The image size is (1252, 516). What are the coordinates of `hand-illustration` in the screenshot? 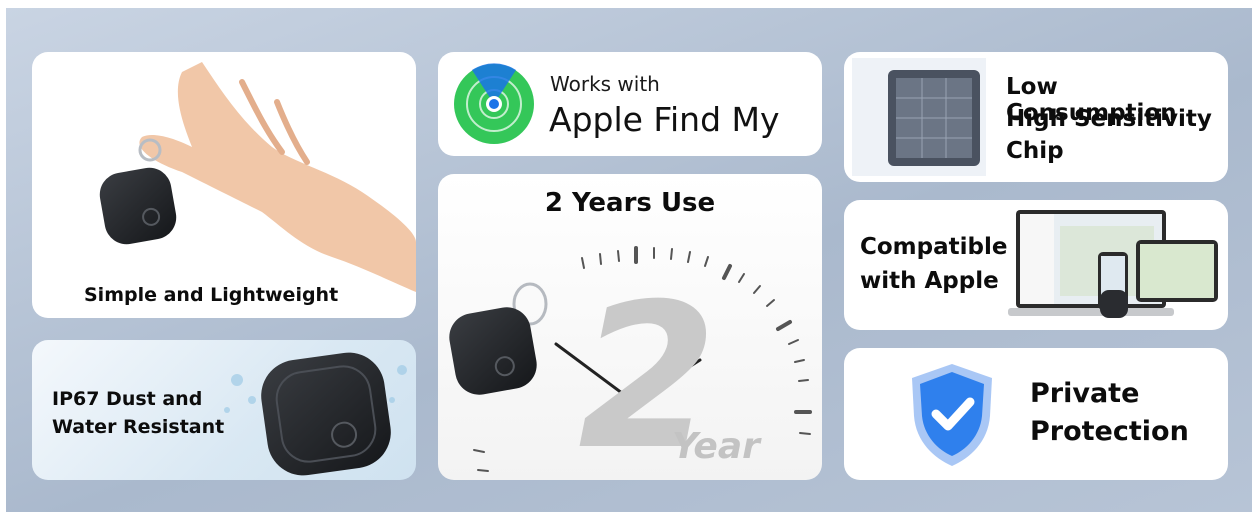 It's located at (277, 177).